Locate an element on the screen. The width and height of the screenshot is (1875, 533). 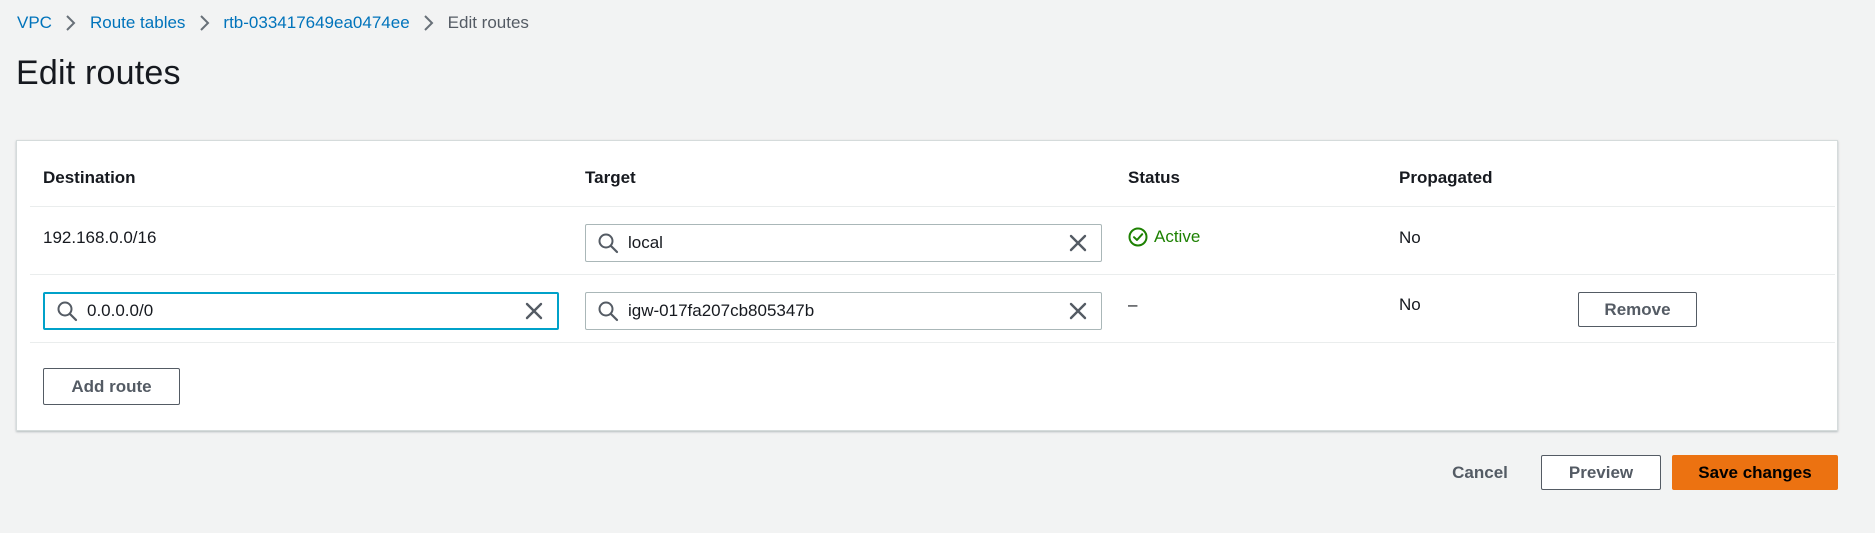
column-header-target: Target is located at coordinates (610, 177).